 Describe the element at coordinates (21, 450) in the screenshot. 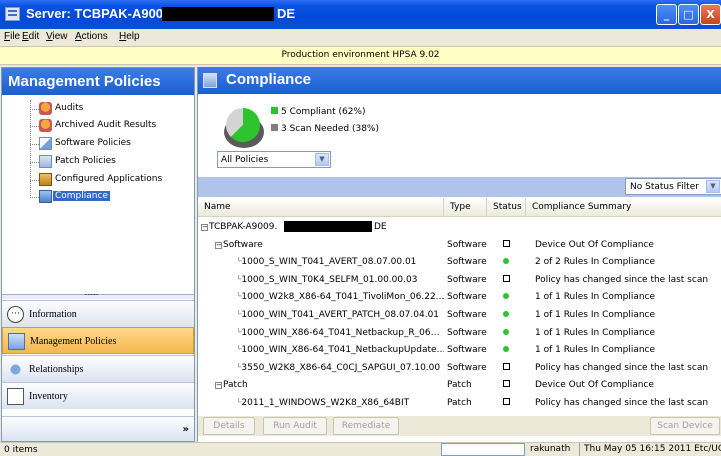

I see `item-count: 0 items` at that location.